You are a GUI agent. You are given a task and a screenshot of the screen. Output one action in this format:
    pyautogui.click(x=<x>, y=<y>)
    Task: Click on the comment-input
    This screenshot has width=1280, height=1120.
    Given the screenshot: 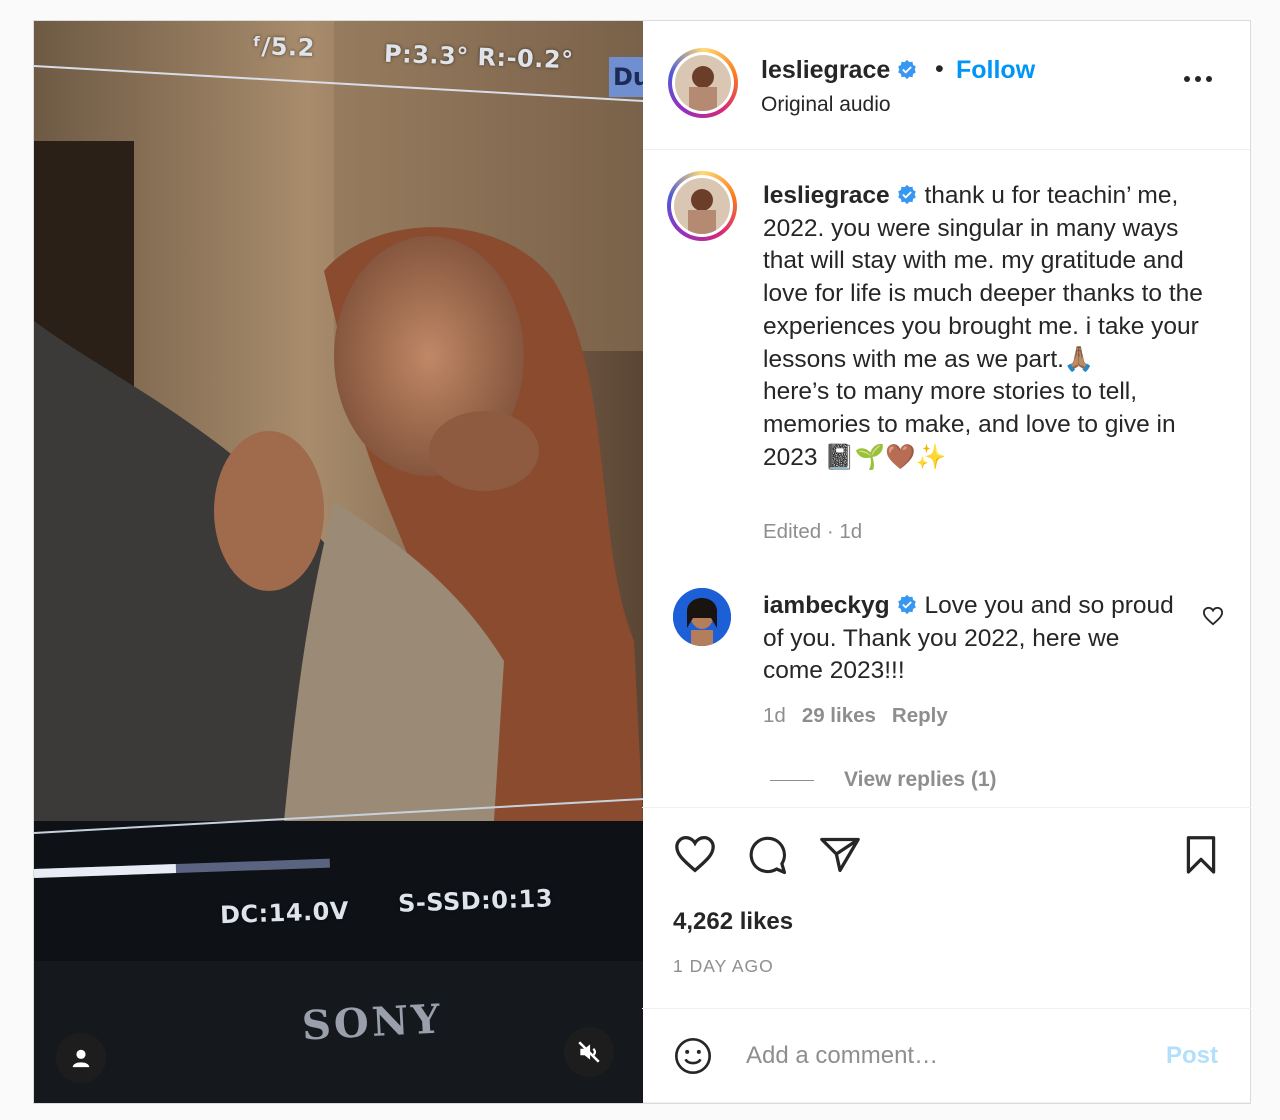 What is the action you would take?
    pyautogui.click(x=936, y=1056)
    